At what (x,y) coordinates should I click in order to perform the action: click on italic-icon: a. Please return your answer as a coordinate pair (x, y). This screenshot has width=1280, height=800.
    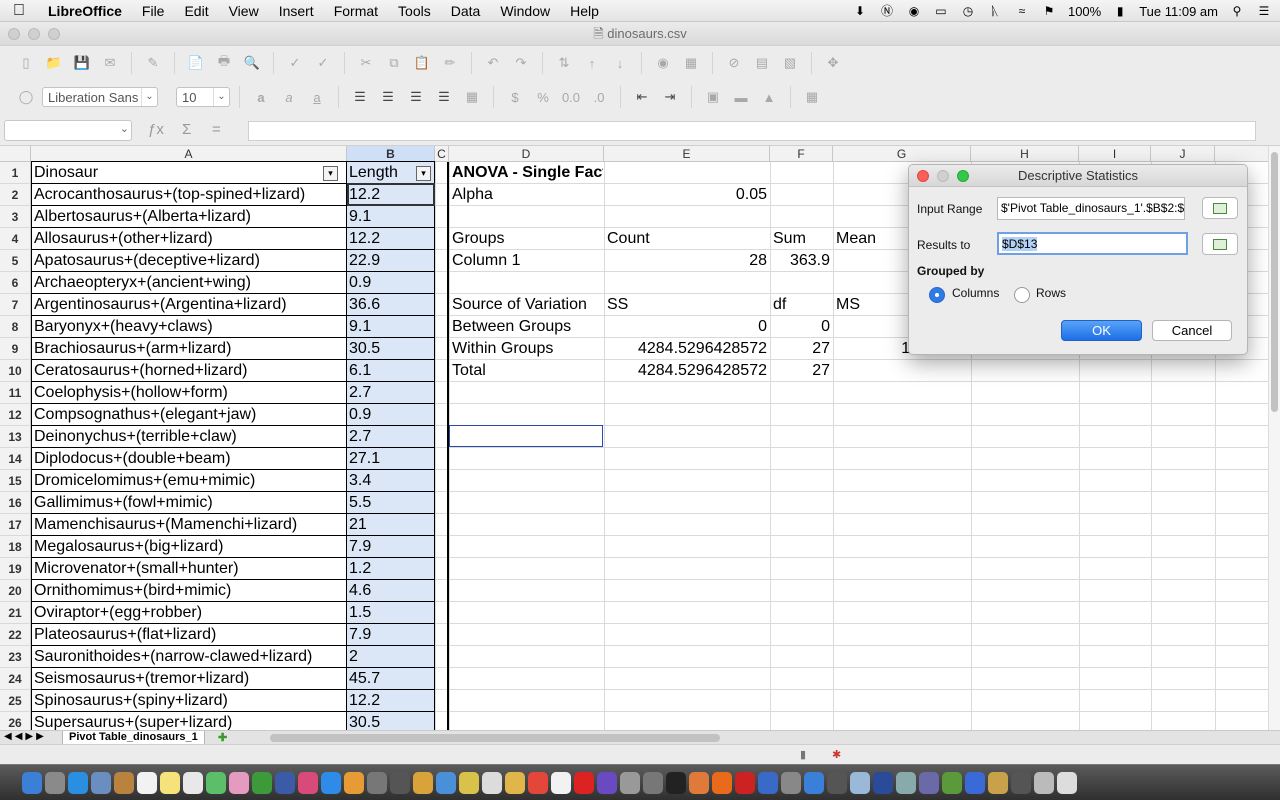
    Looking at the image, I should click on (289, 97).